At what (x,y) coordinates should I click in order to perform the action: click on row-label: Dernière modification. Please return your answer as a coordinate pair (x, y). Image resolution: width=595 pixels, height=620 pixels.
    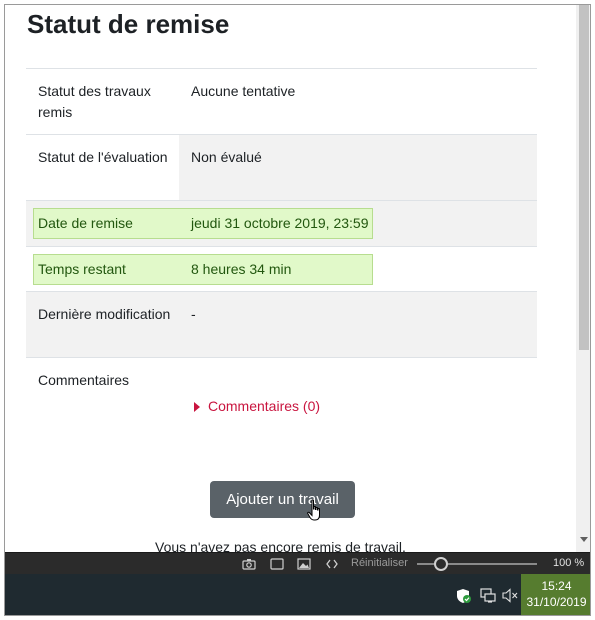
    Looking at the image, I should click on (104, 314).